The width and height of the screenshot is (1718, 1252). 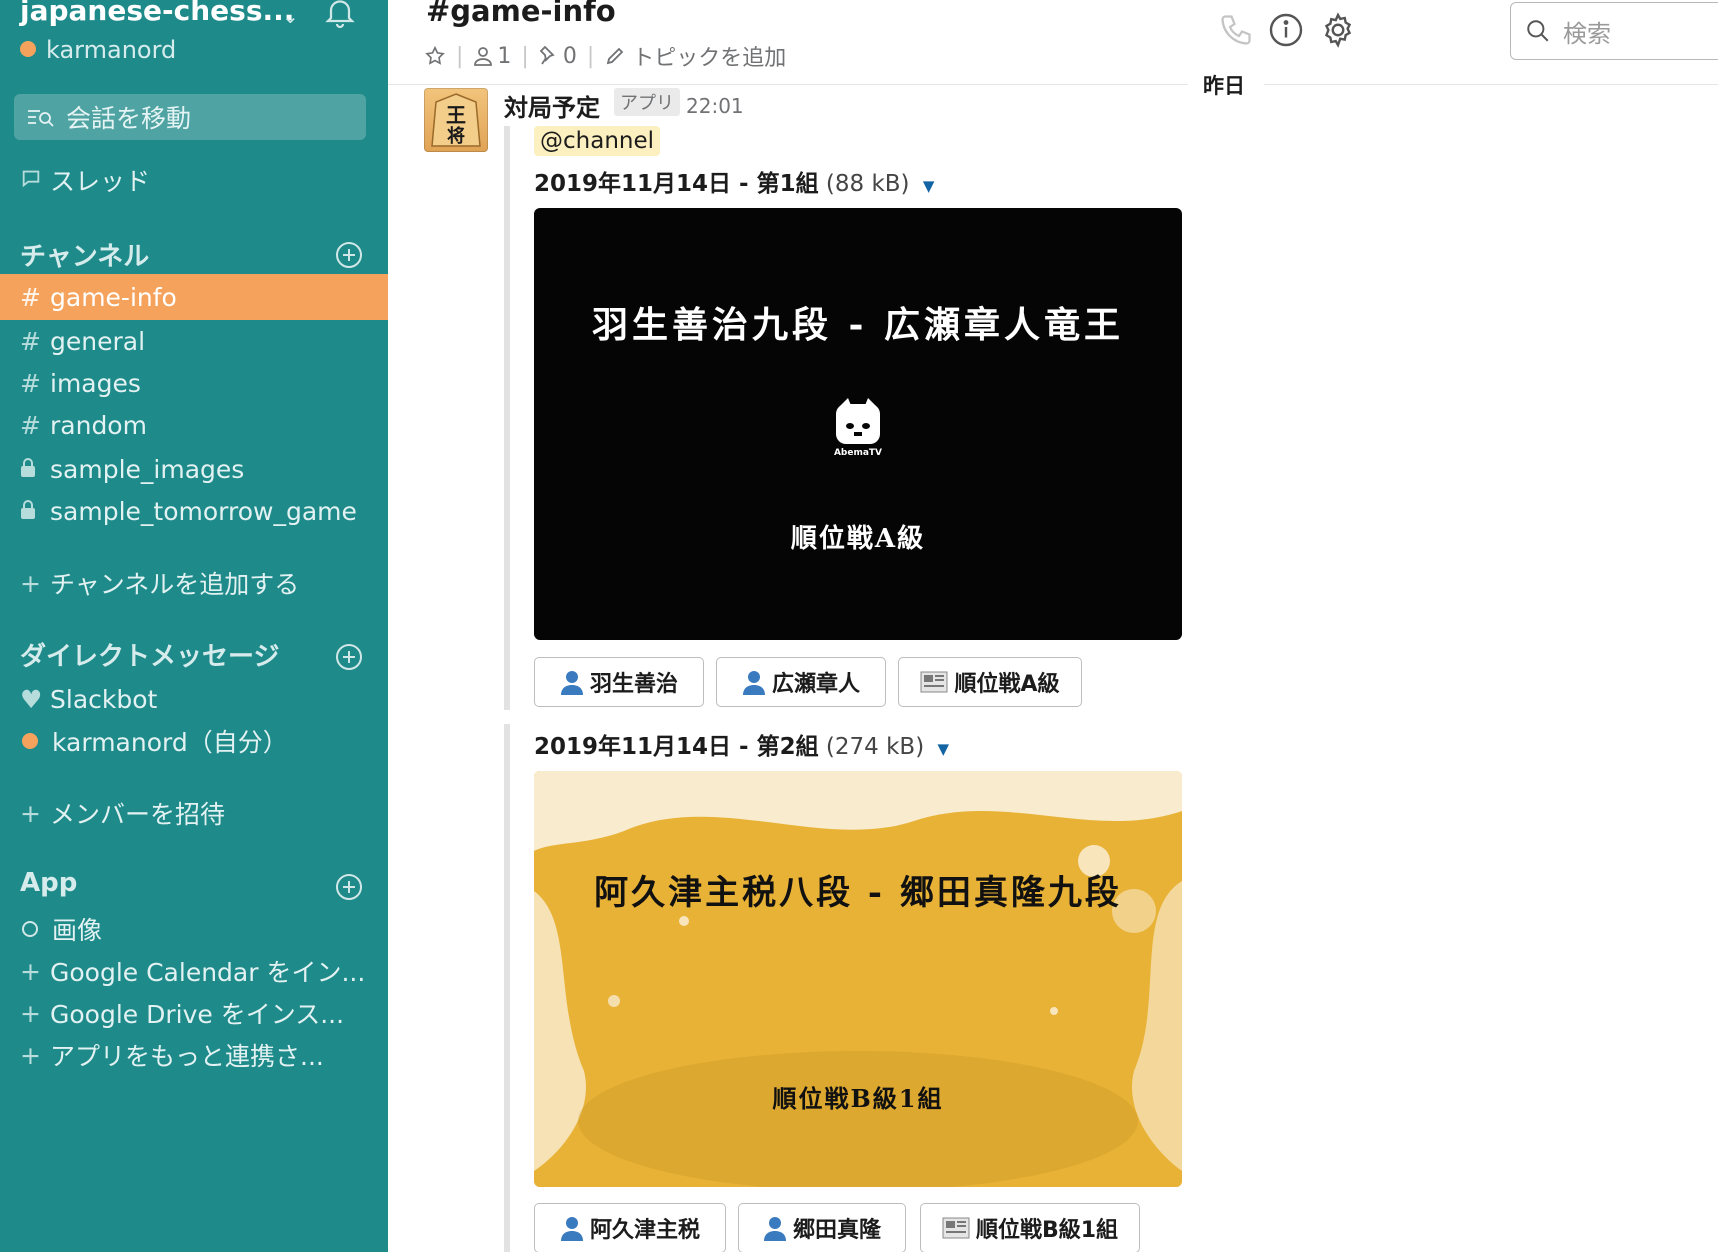 What do you see at coordinates (1007, 684) in the screenshot?
I see `button-label: 順位戦A級` at bounding box center [1007, 684].